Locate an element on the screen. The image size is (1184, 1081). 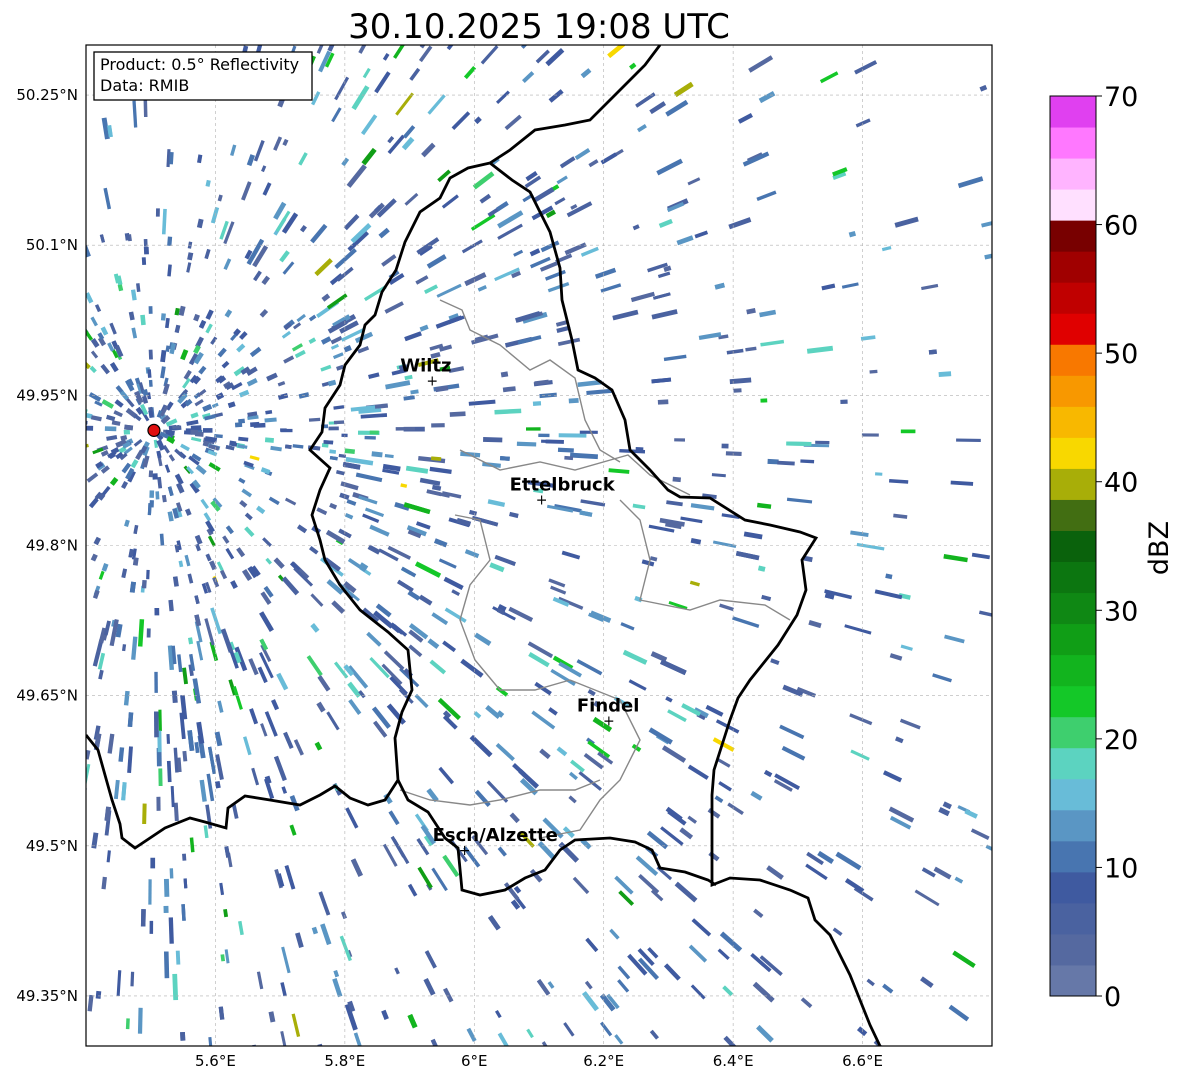
city-label: Esch/Alzette is located at coordinates (495, 835).